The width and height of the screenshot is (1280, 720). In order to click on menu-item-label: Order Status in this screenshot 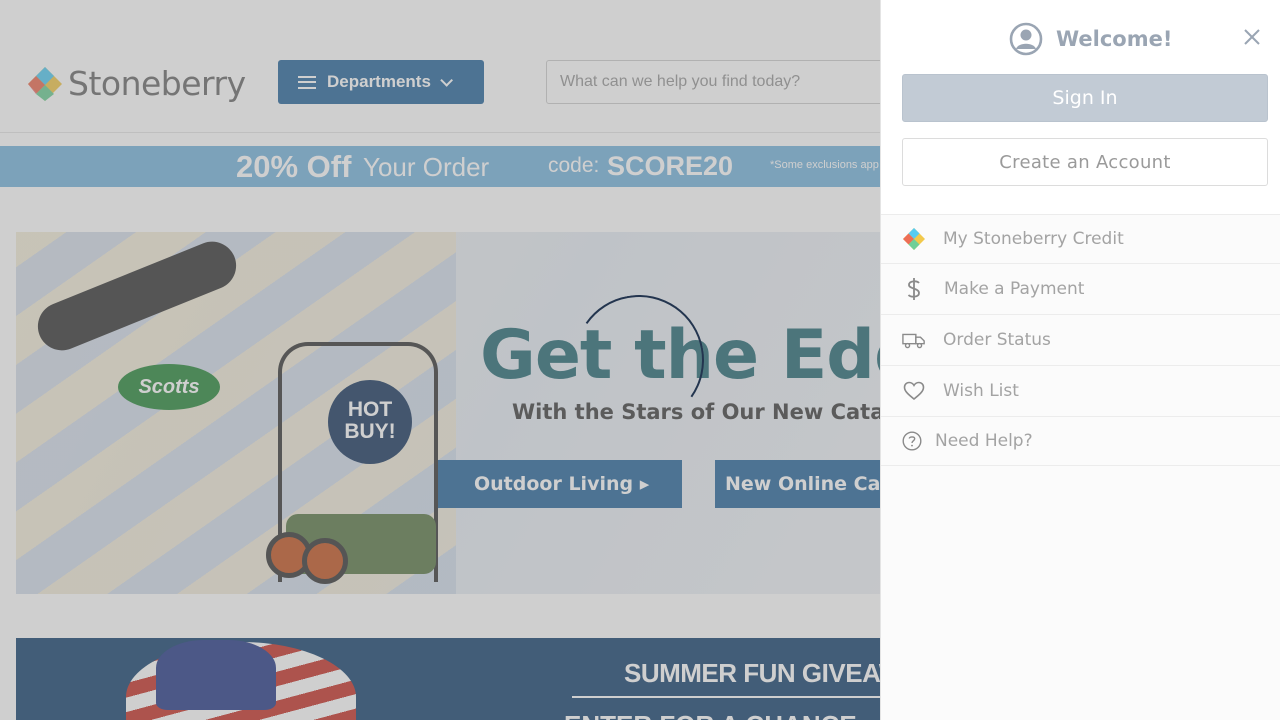, I will do `click(997, 340)`.